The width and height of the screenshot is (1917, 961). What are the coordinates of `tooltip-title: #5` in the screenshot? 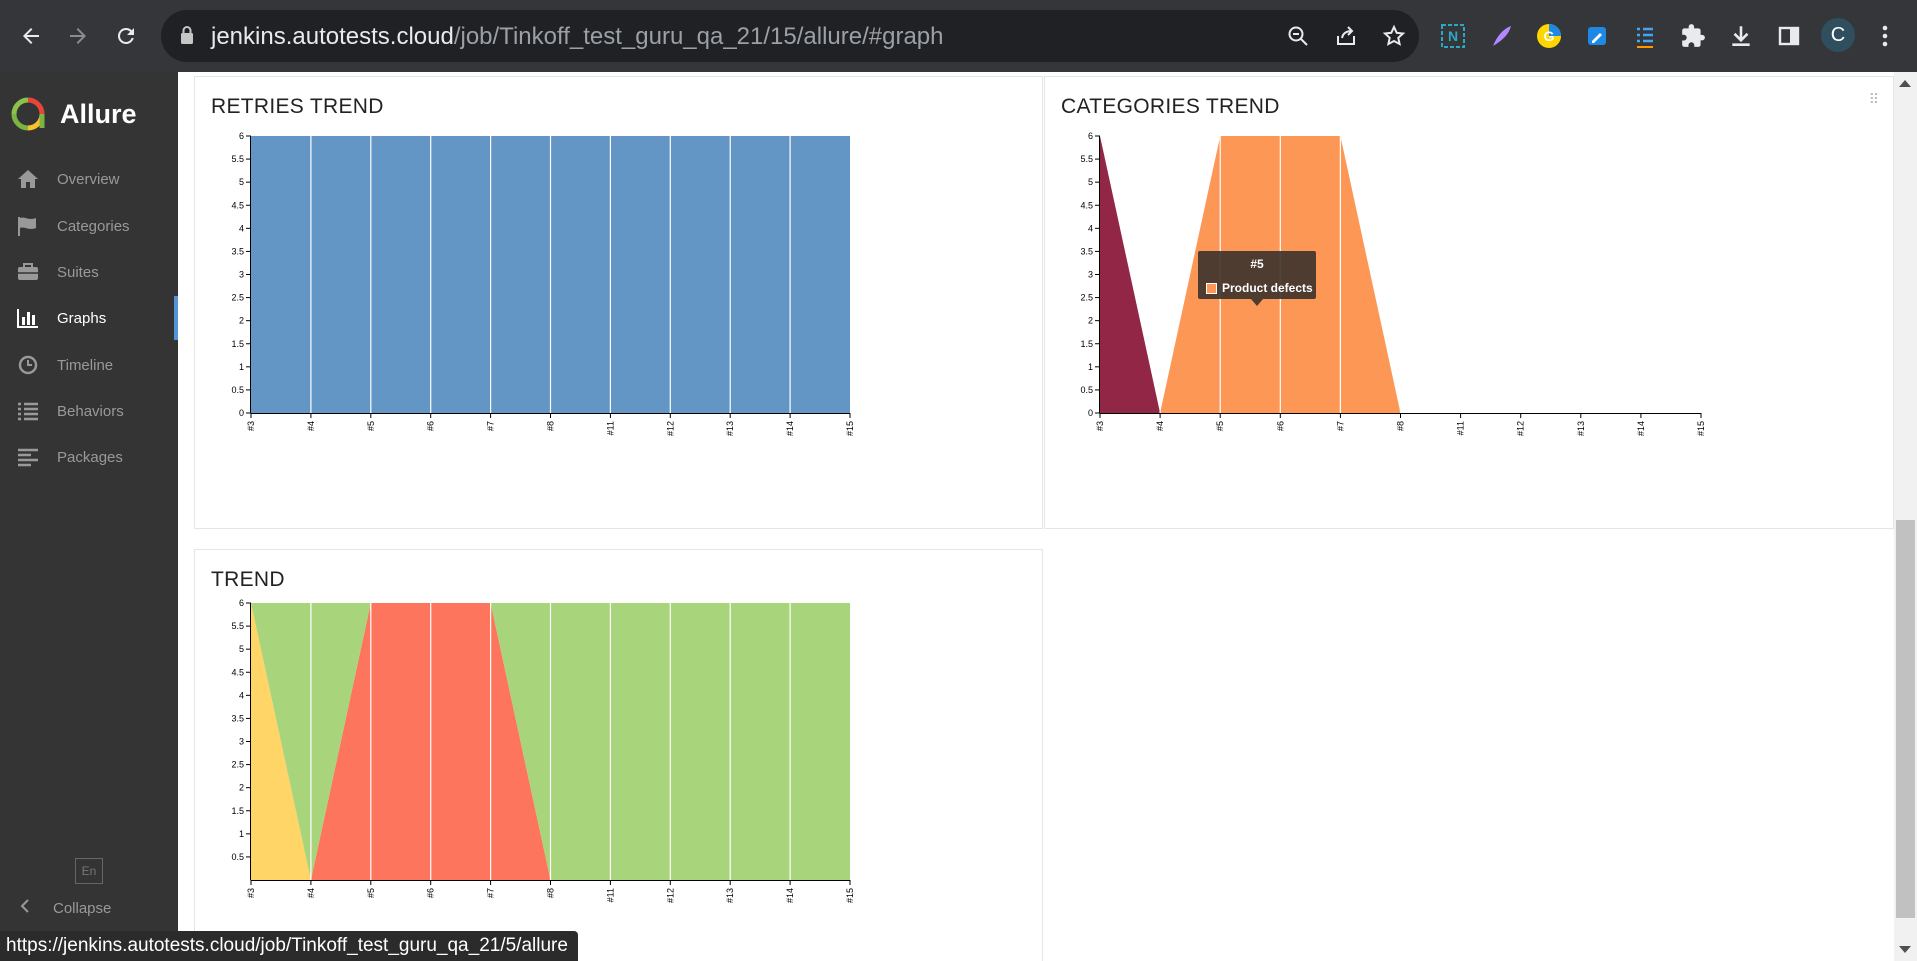 It's located at (1257, 264).